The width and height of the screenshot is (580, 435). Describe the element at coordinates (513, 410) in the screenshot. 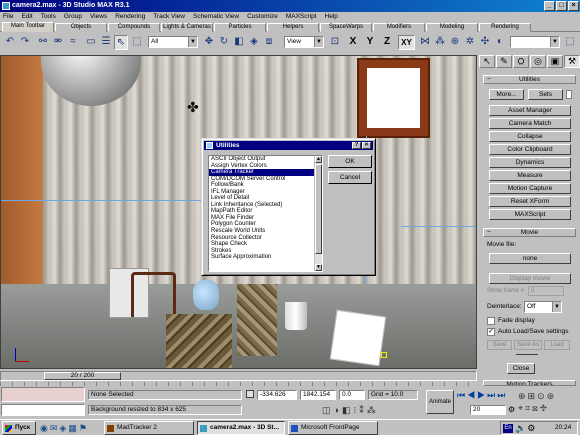

I see `time-config-icon: ⚙` at that location.